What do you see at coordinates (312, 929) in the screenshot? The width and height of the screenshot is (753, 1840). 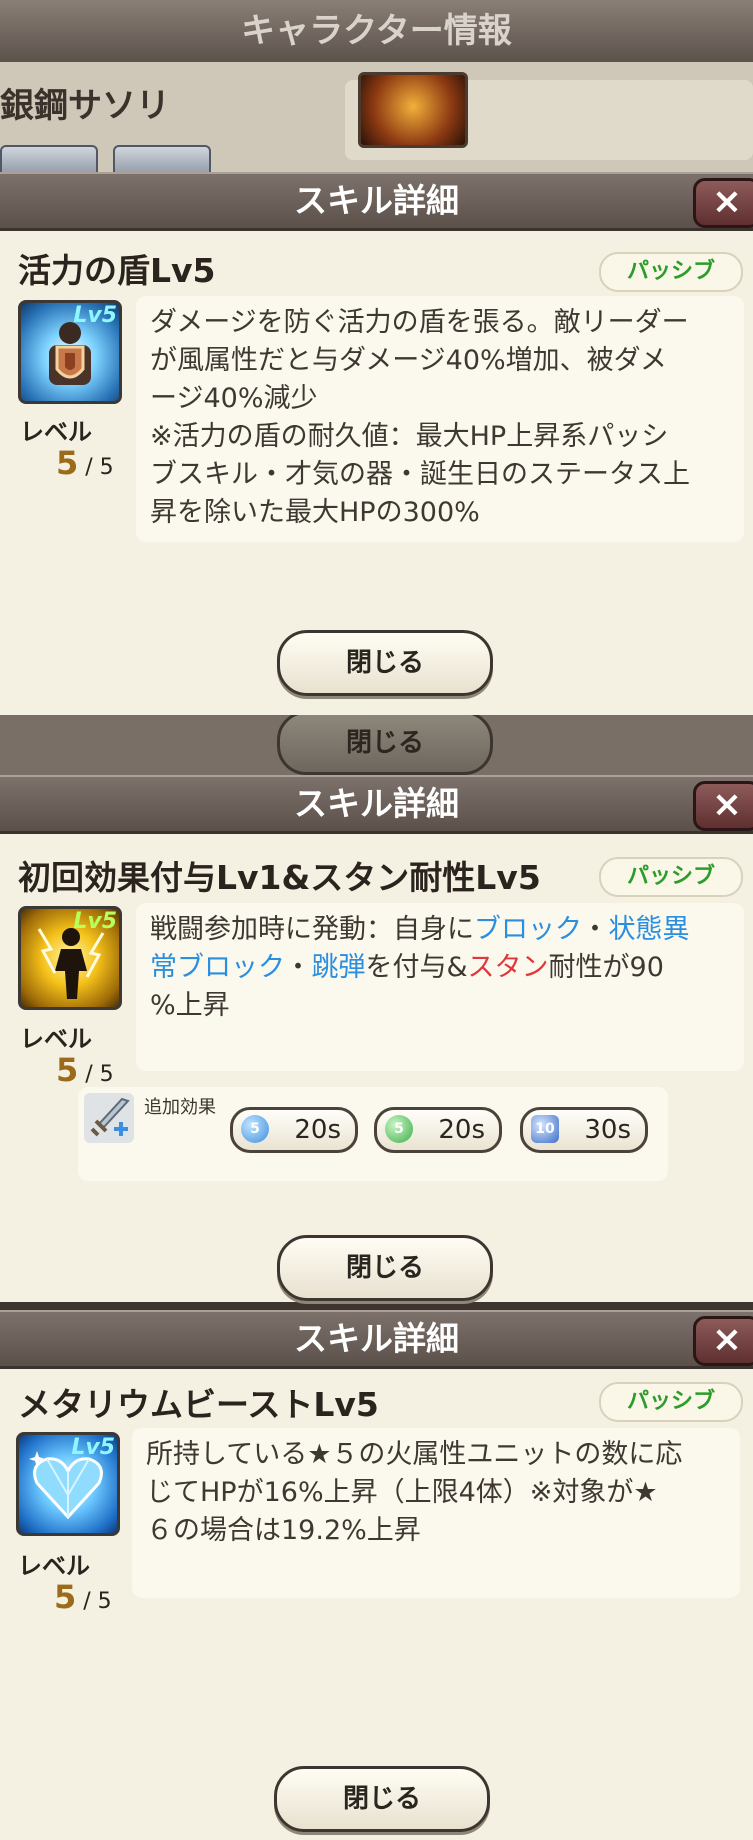 I see `description-text: 戦闘参加時に発動：自身に` at bounding box center [312, 929].